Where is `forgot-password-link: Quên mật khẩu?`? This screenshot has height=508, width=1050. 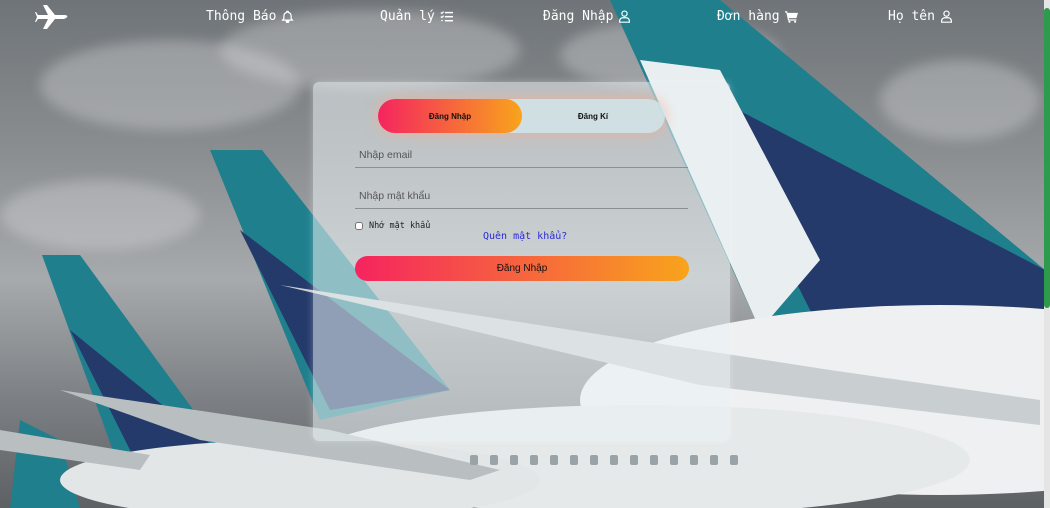
forgot-password-link: Quên mật khẩu? is located at coordinates (525, 236).